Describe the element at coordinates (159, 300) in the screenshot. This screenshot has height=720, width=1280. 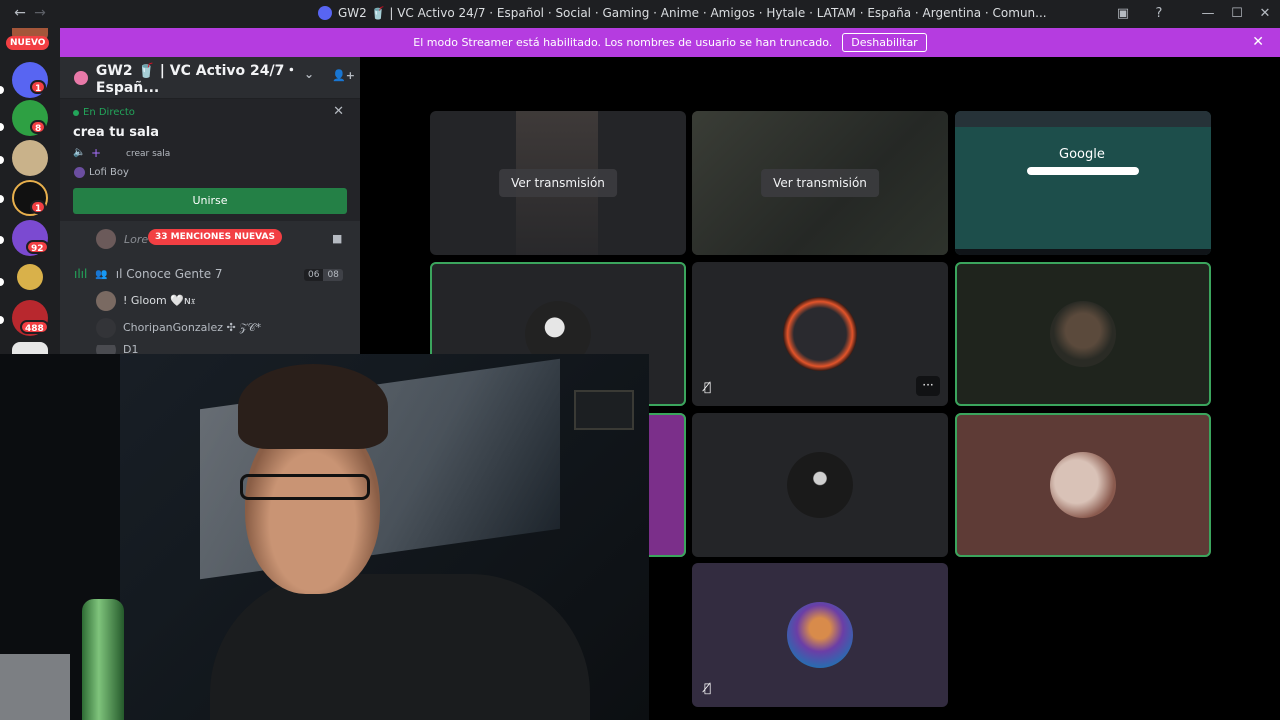
I see `member-name: ! Gloom 🤍ɴ𝔵` at that location.